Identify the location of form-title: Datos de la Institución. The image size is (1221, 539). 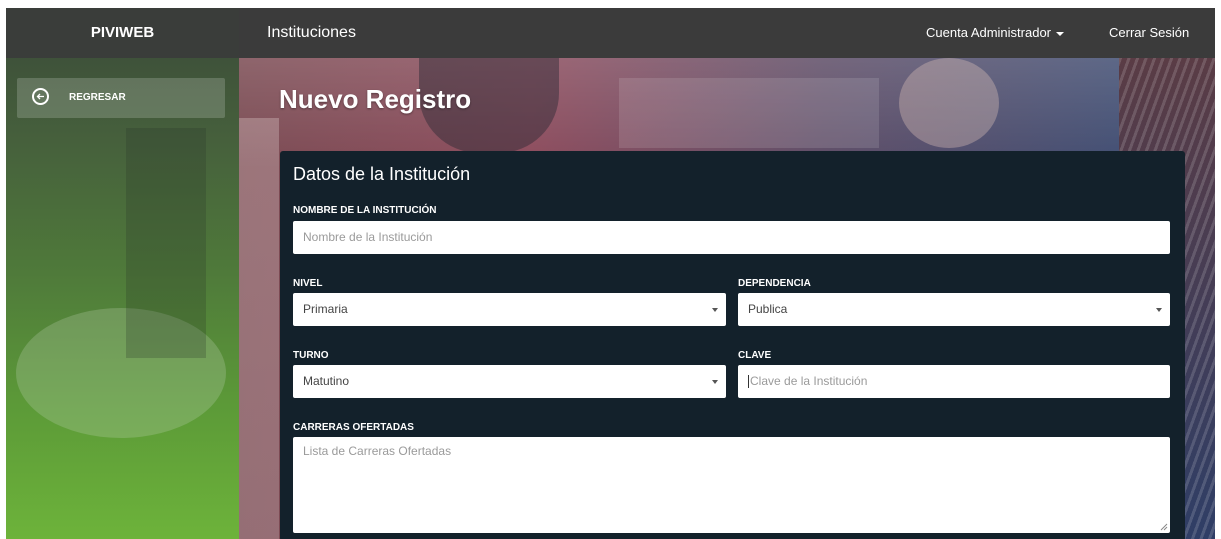
(382, 174).